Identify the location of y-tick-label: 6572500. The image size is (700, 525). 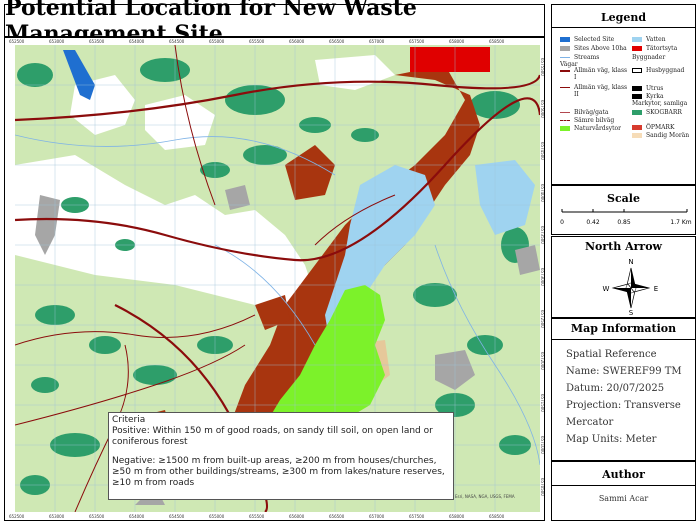
(542, 319).